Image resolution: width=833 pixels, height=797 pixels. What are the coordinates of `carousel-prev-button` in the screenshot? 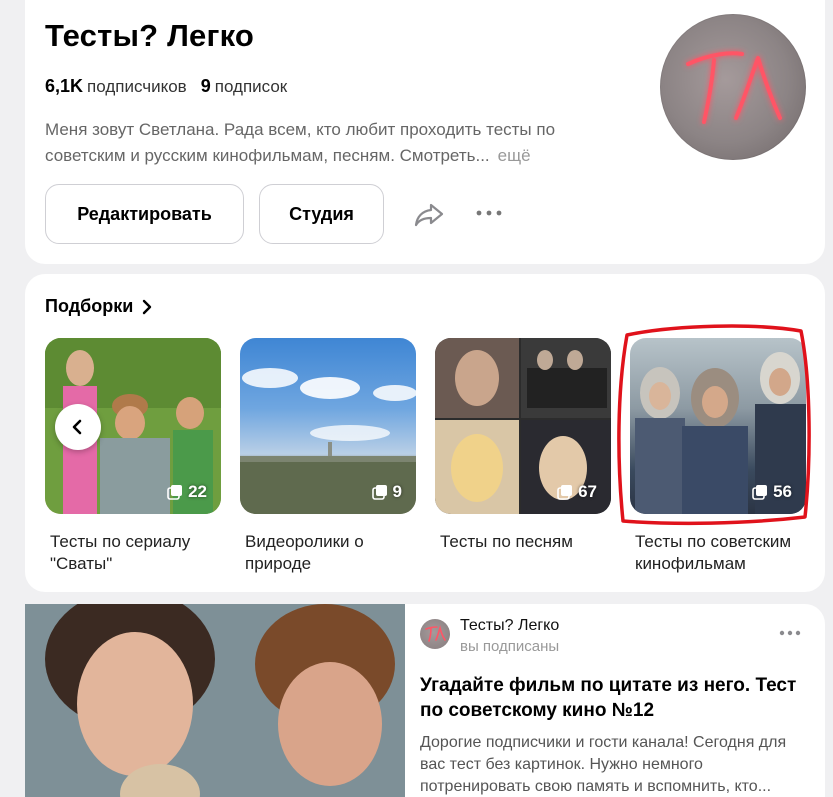 It's located at (78, 427).